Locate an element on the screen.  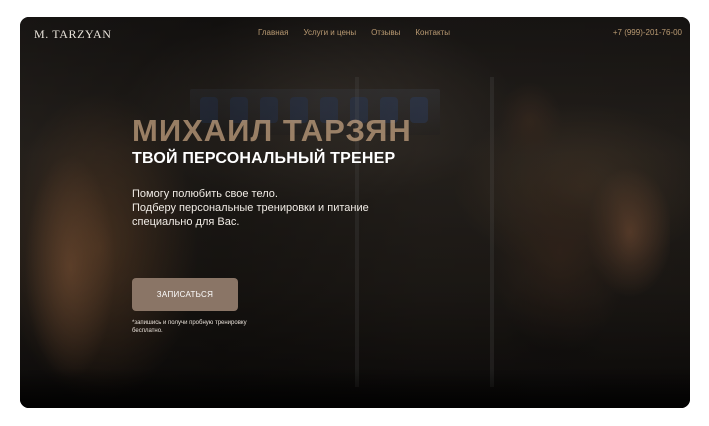
nav-link-contacts: Контакты is located at coordinates (432, 32).